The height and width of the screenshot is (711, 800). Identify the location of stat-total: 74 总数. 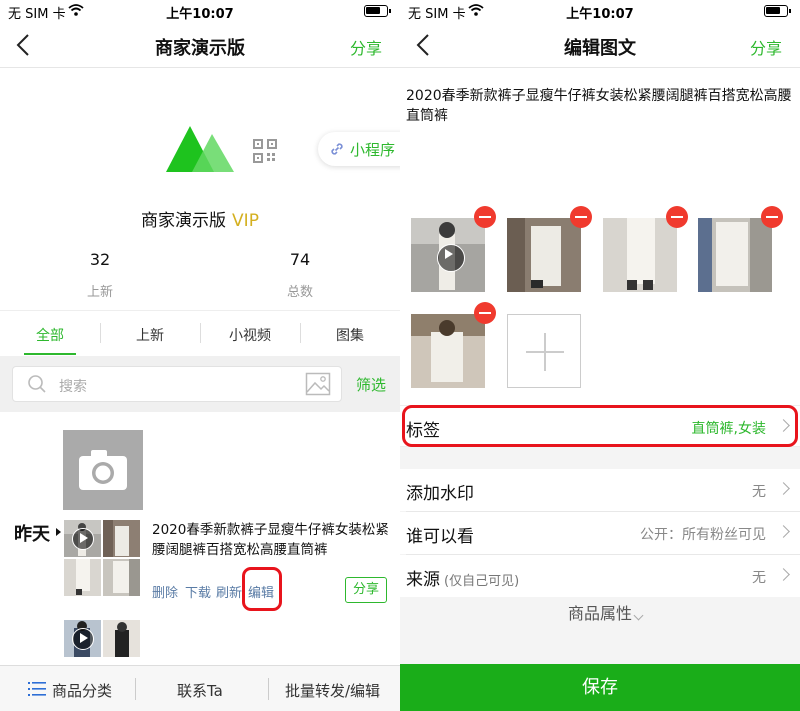
(300, 275).